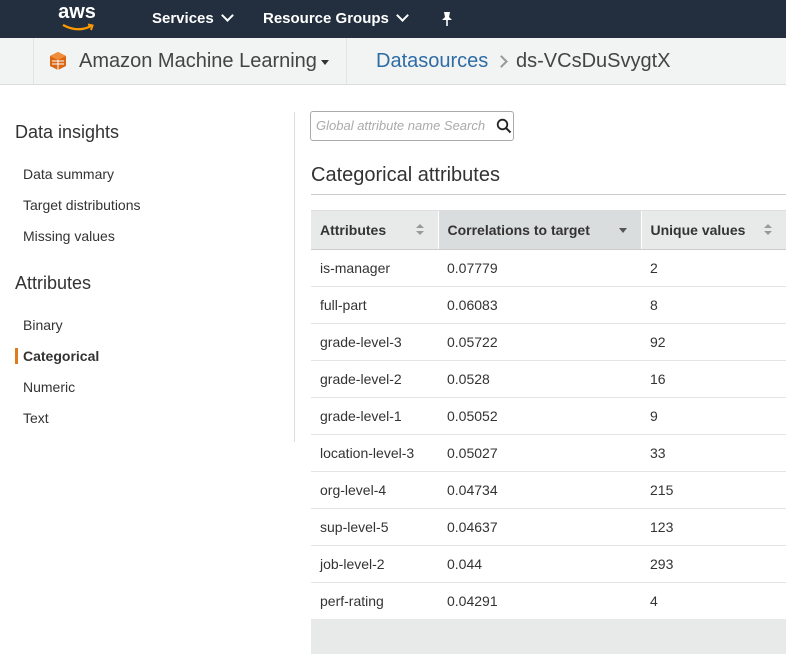  Describe the element at coordinates (374, 564) in the screenshot. I see `attribute-name-cell: job-level-2` at that location.